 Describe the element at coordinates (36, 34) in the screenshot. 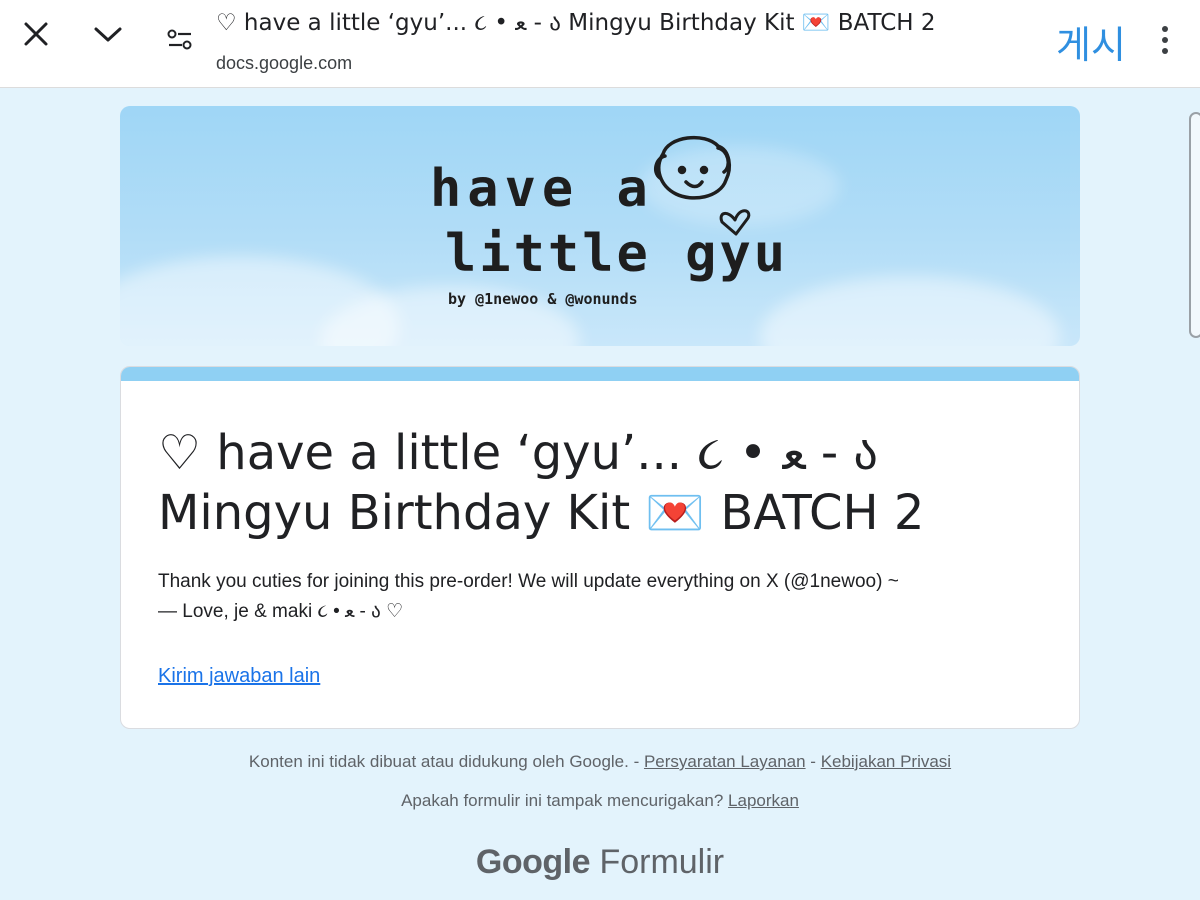

I see `close-icon` at that location.